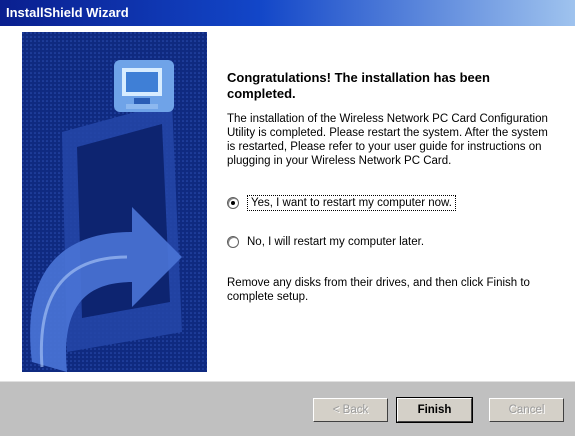  I want to click on restart-later-option: No, I will restart my computer later., so click(325, 242).